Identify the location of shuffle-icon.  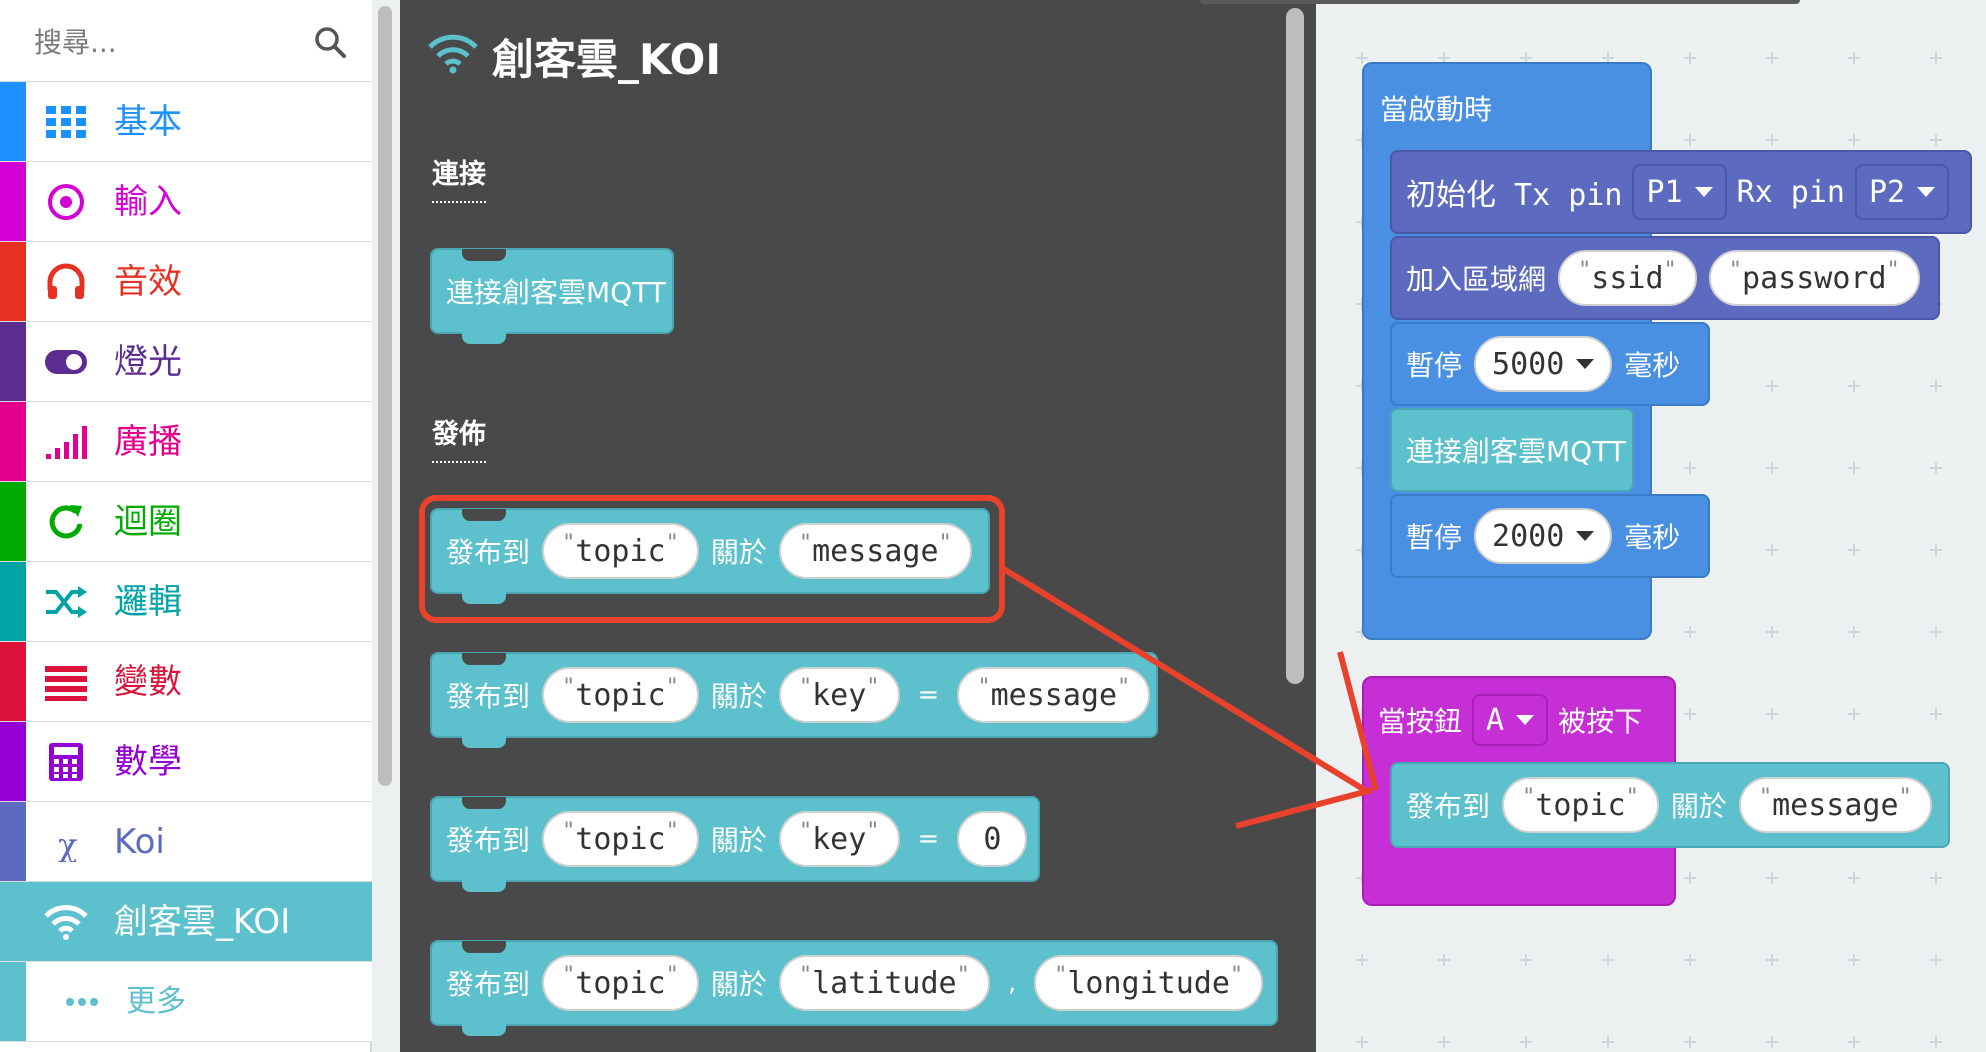
(66, 602).